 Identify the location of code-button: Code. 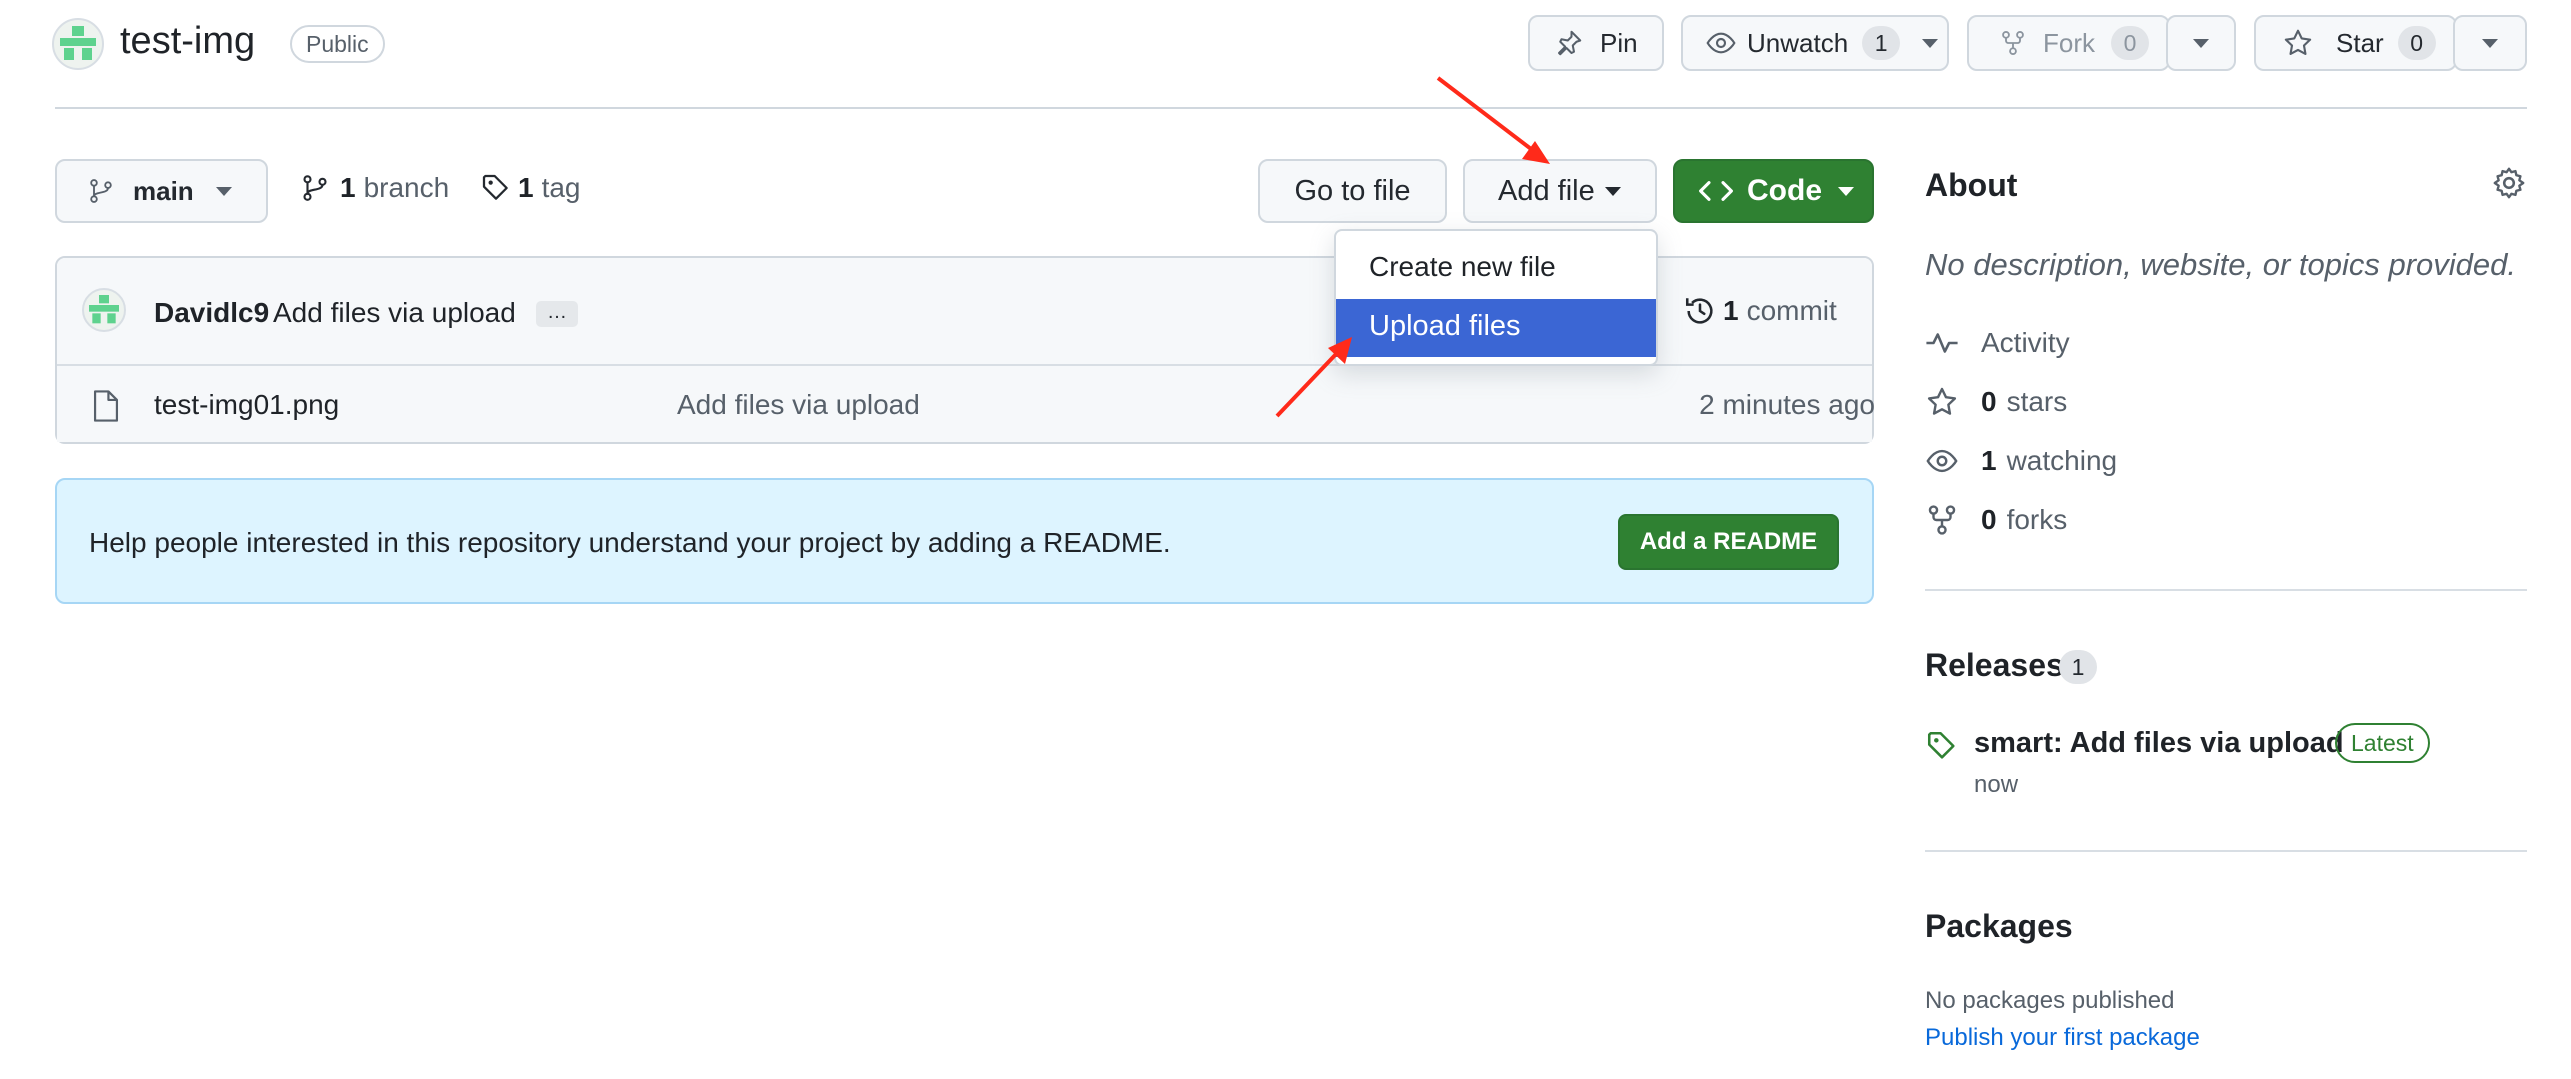
(1773, 191).